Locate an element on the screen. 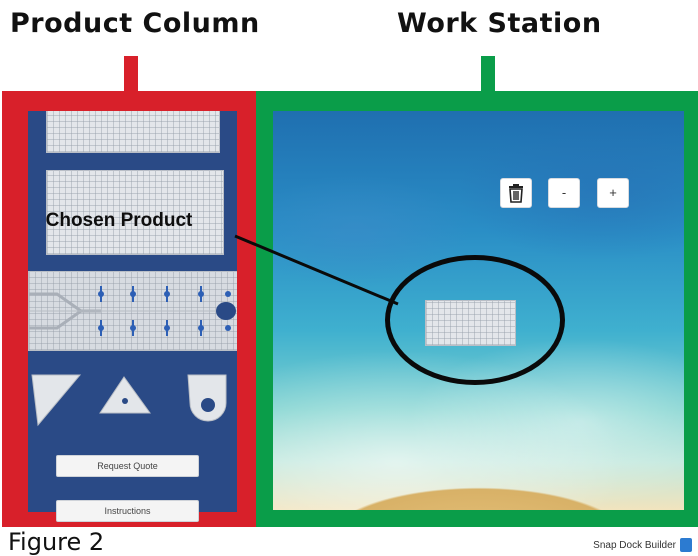  dock-section-hardware-icon is located at coordinates (133, 311).